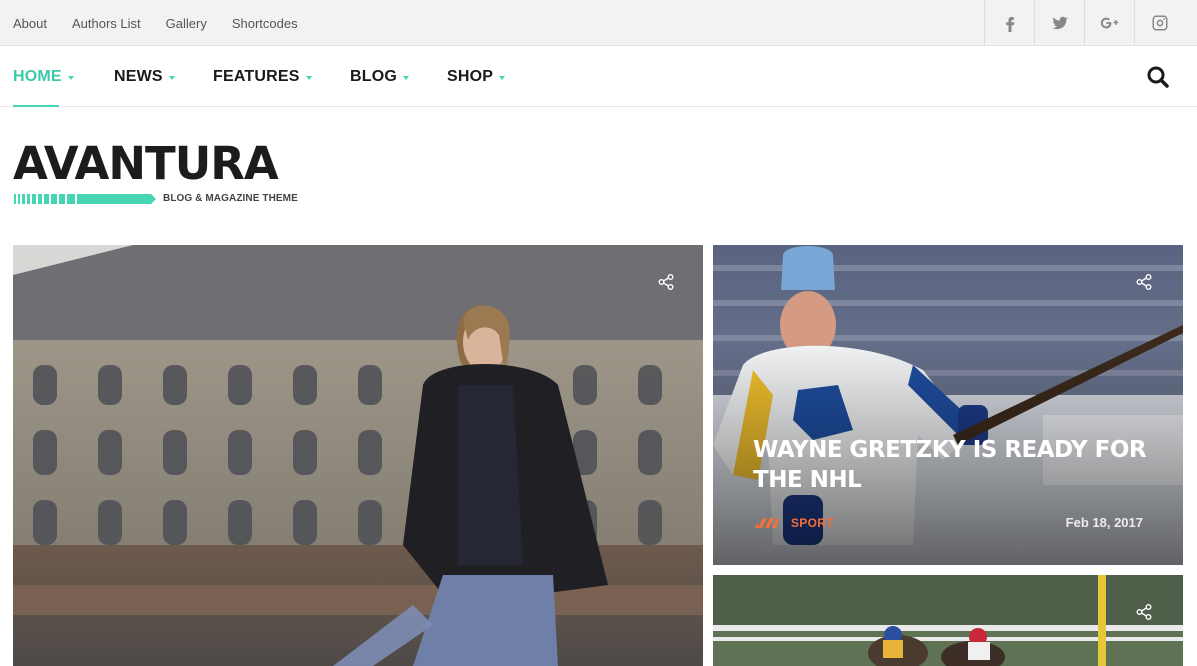  I want to click on post-date: Feb 18, 2017, so click(1104, 522).